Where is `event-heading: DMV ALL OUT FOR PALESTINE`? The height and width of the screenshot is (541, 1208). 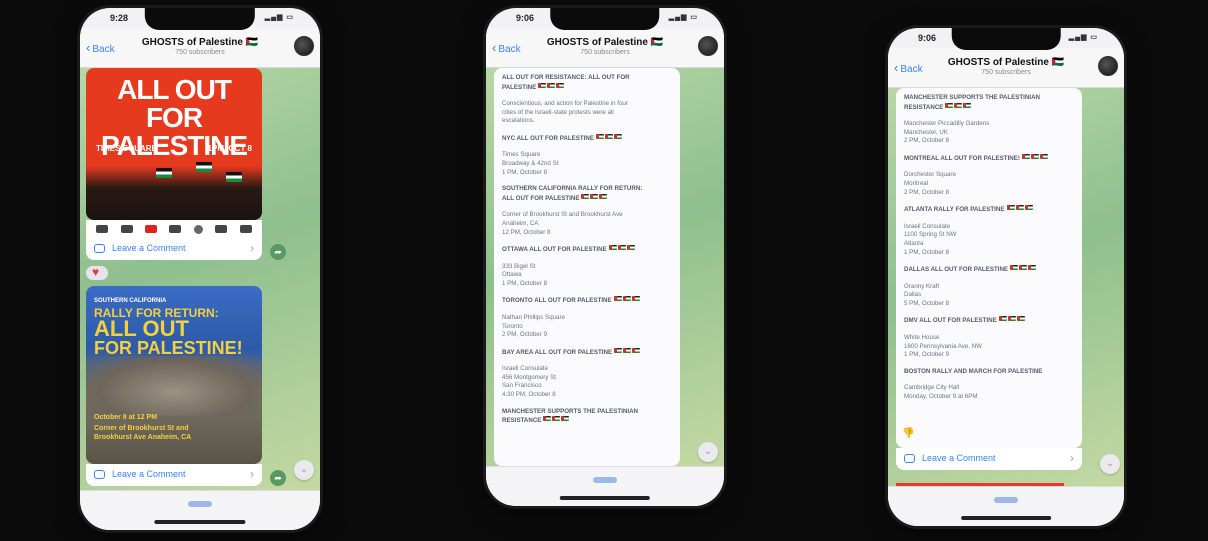
event-heading: DMV ALL OUT FOR PALESTINE is located at coordinates (989, 321).